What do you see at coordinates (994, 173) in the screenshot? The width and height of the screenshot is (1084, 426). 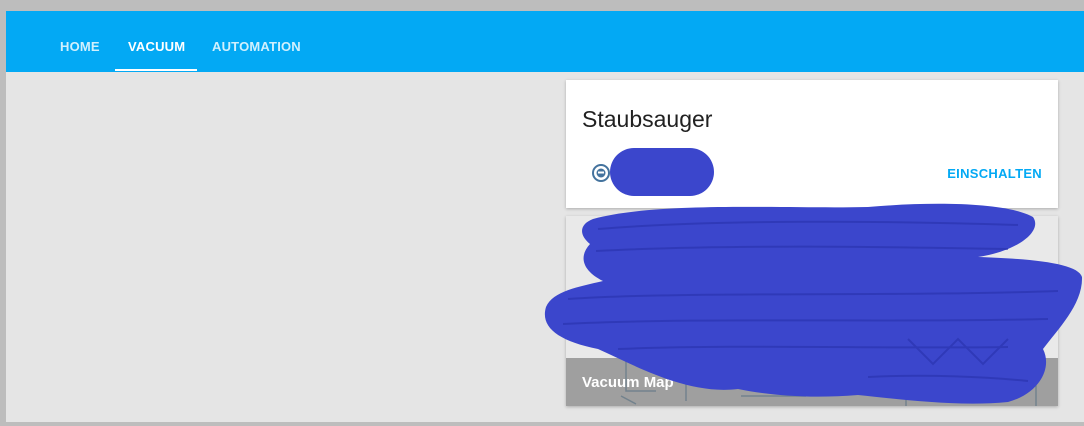 I see `turn-on-button: EINSCHALTEN` at bounding box center [994, 173].